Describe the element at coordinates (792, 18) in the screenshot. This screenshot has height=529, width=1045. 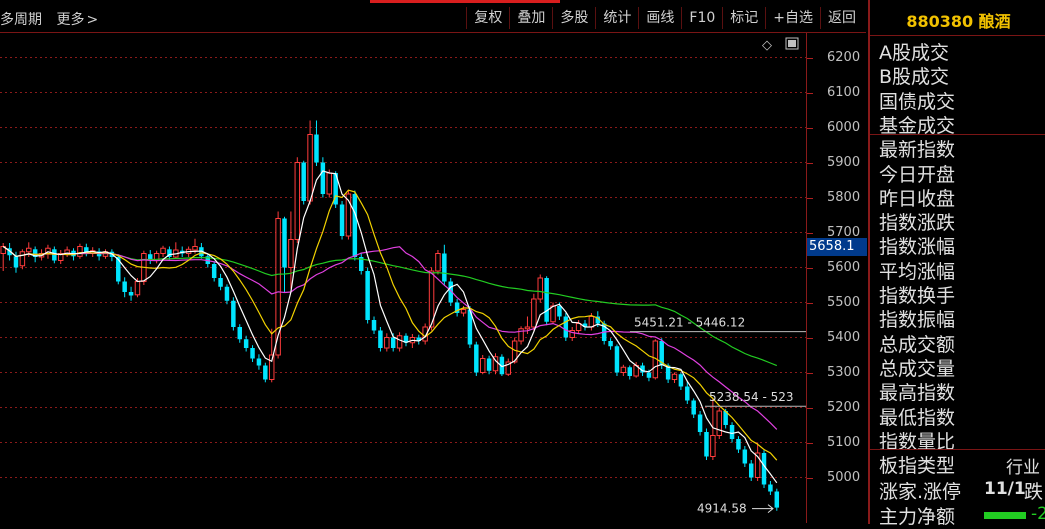
I see `toolbar-button: +自选` at that location.